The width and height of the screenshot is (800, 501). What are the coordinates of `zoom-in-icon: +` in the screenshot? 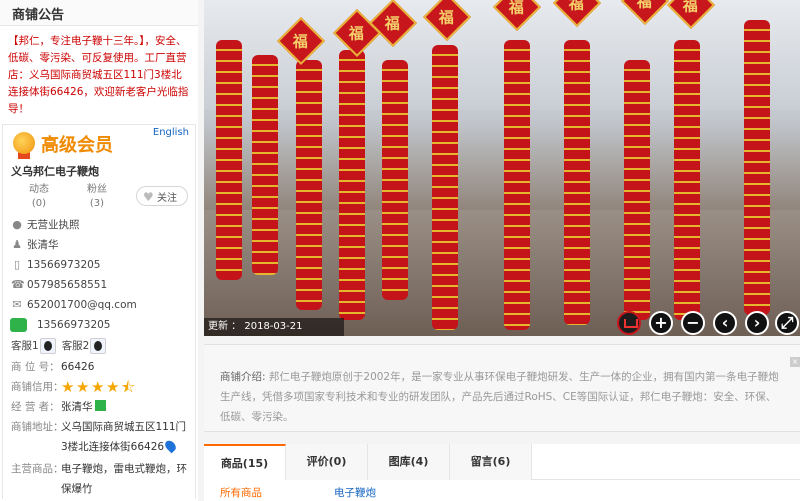 It's located at (661, 323).